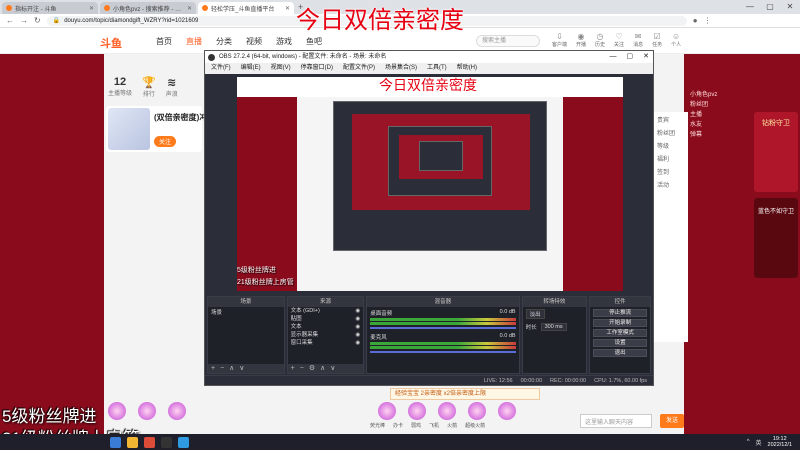  What do you see at coordinates (326, 311) in the screenshot?
I see `source-item: 文本 (GDI+) ◉` at bounding box center [326, 311].